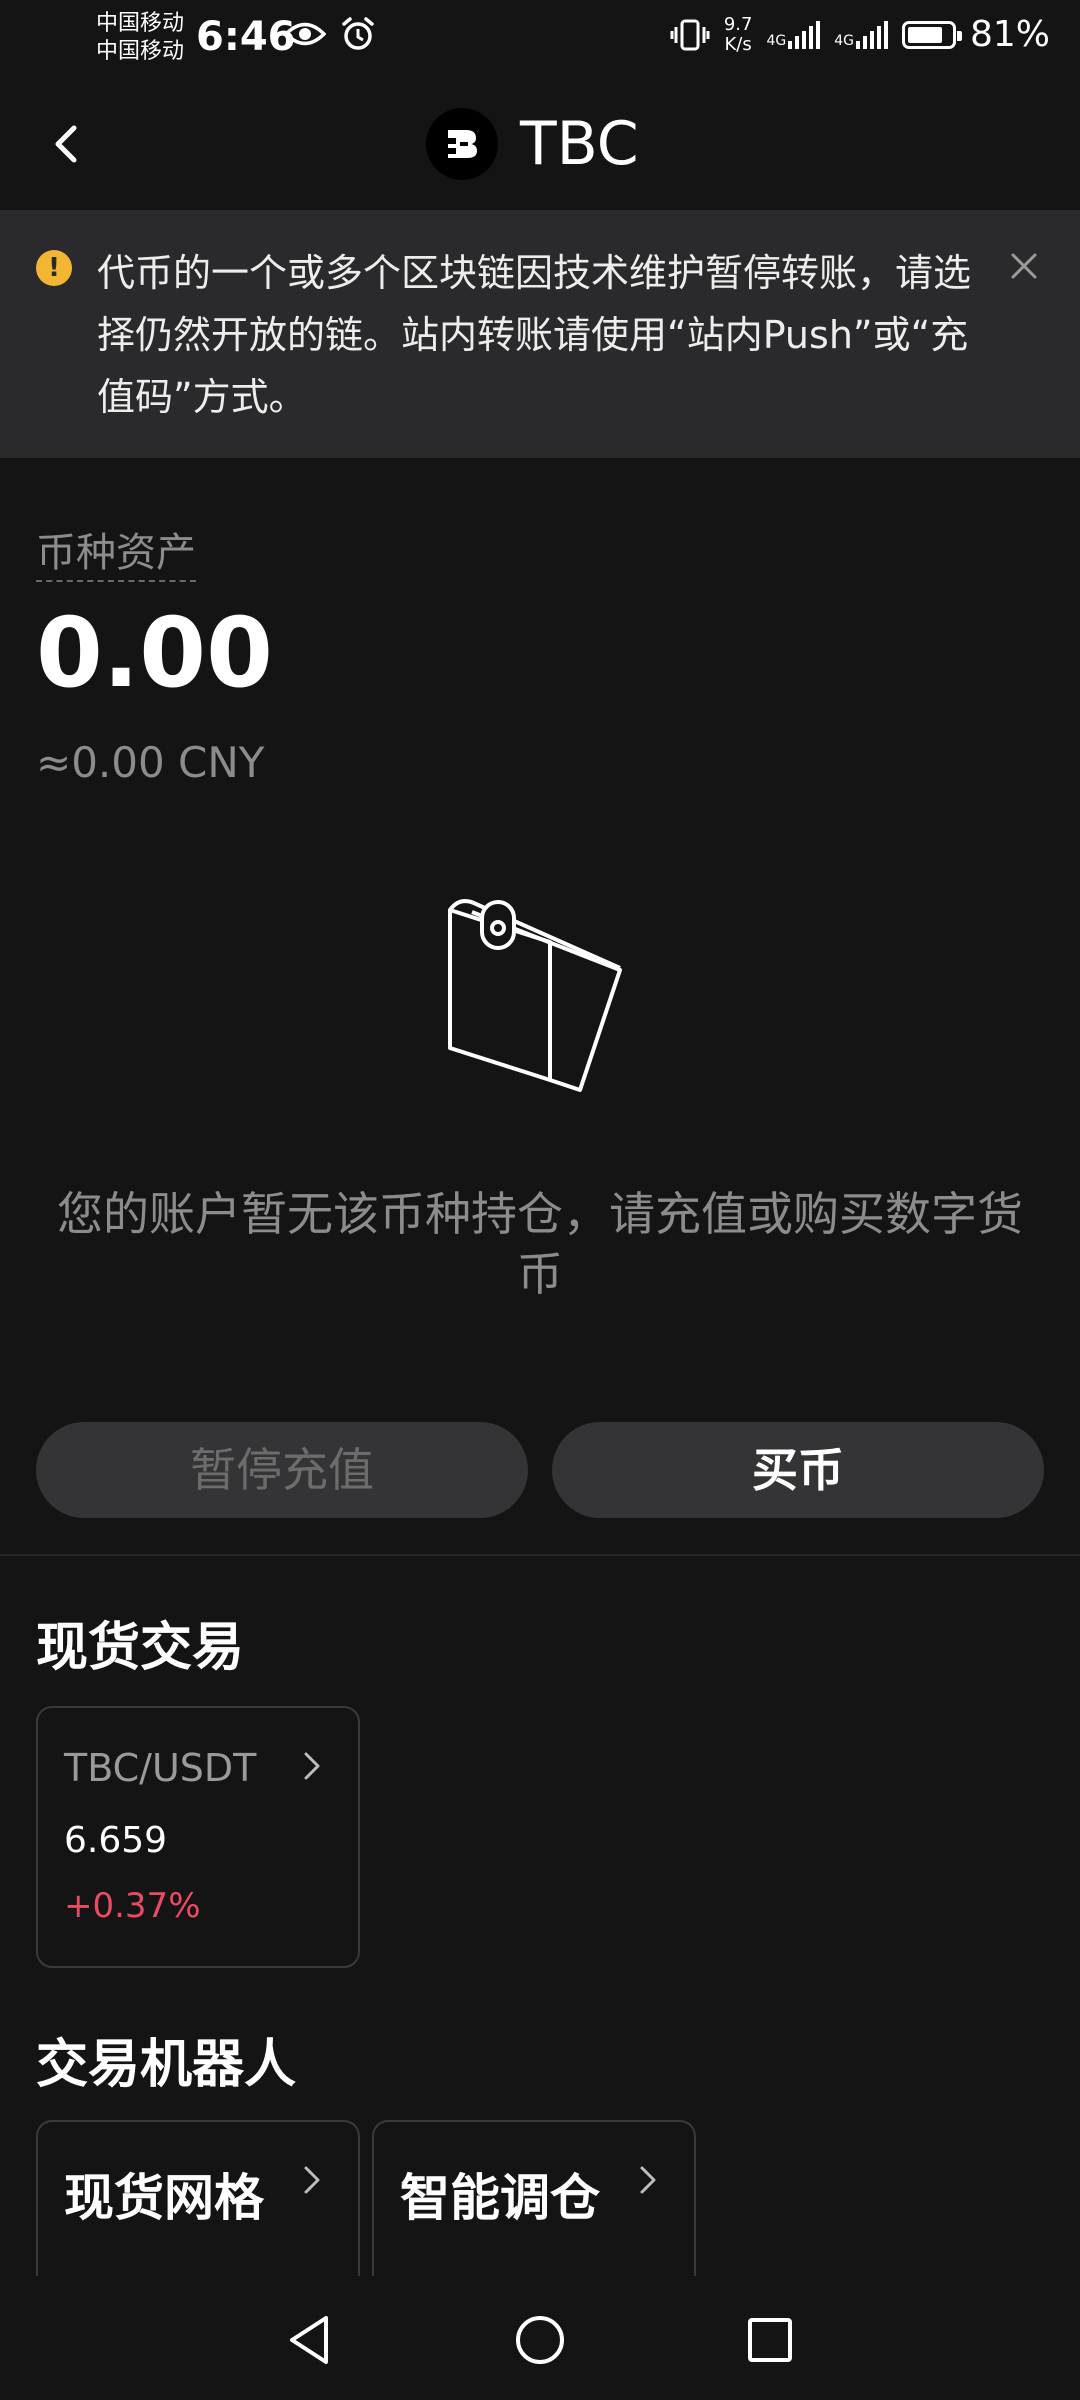 This screenshot has height=2400, width=1080. I want to click on asset-amount: 0.00, so click(154, 653).